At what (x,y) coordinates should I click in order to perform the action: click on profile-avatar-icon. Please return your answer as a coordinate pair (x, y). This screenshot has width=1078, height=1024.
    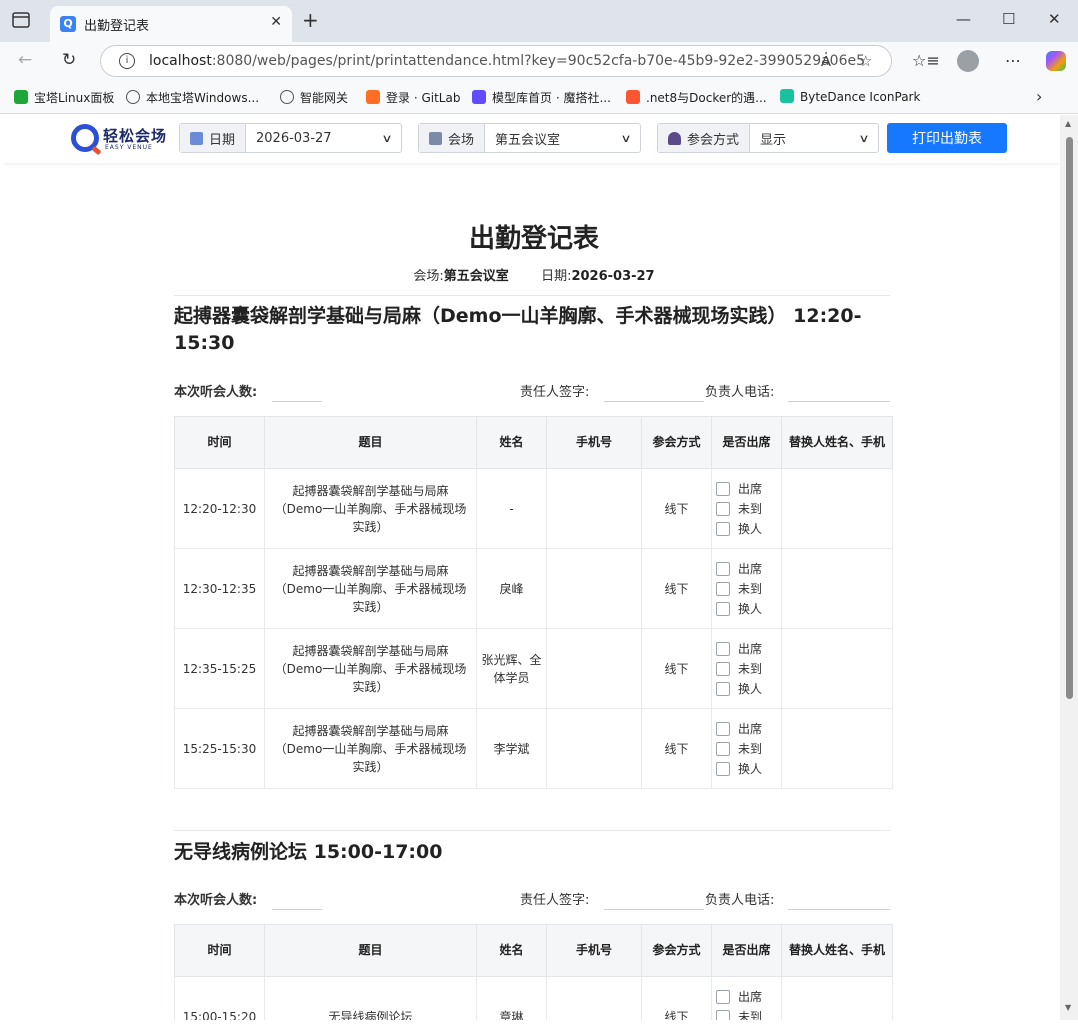
    Looking at the image, I should click on (968, 61).